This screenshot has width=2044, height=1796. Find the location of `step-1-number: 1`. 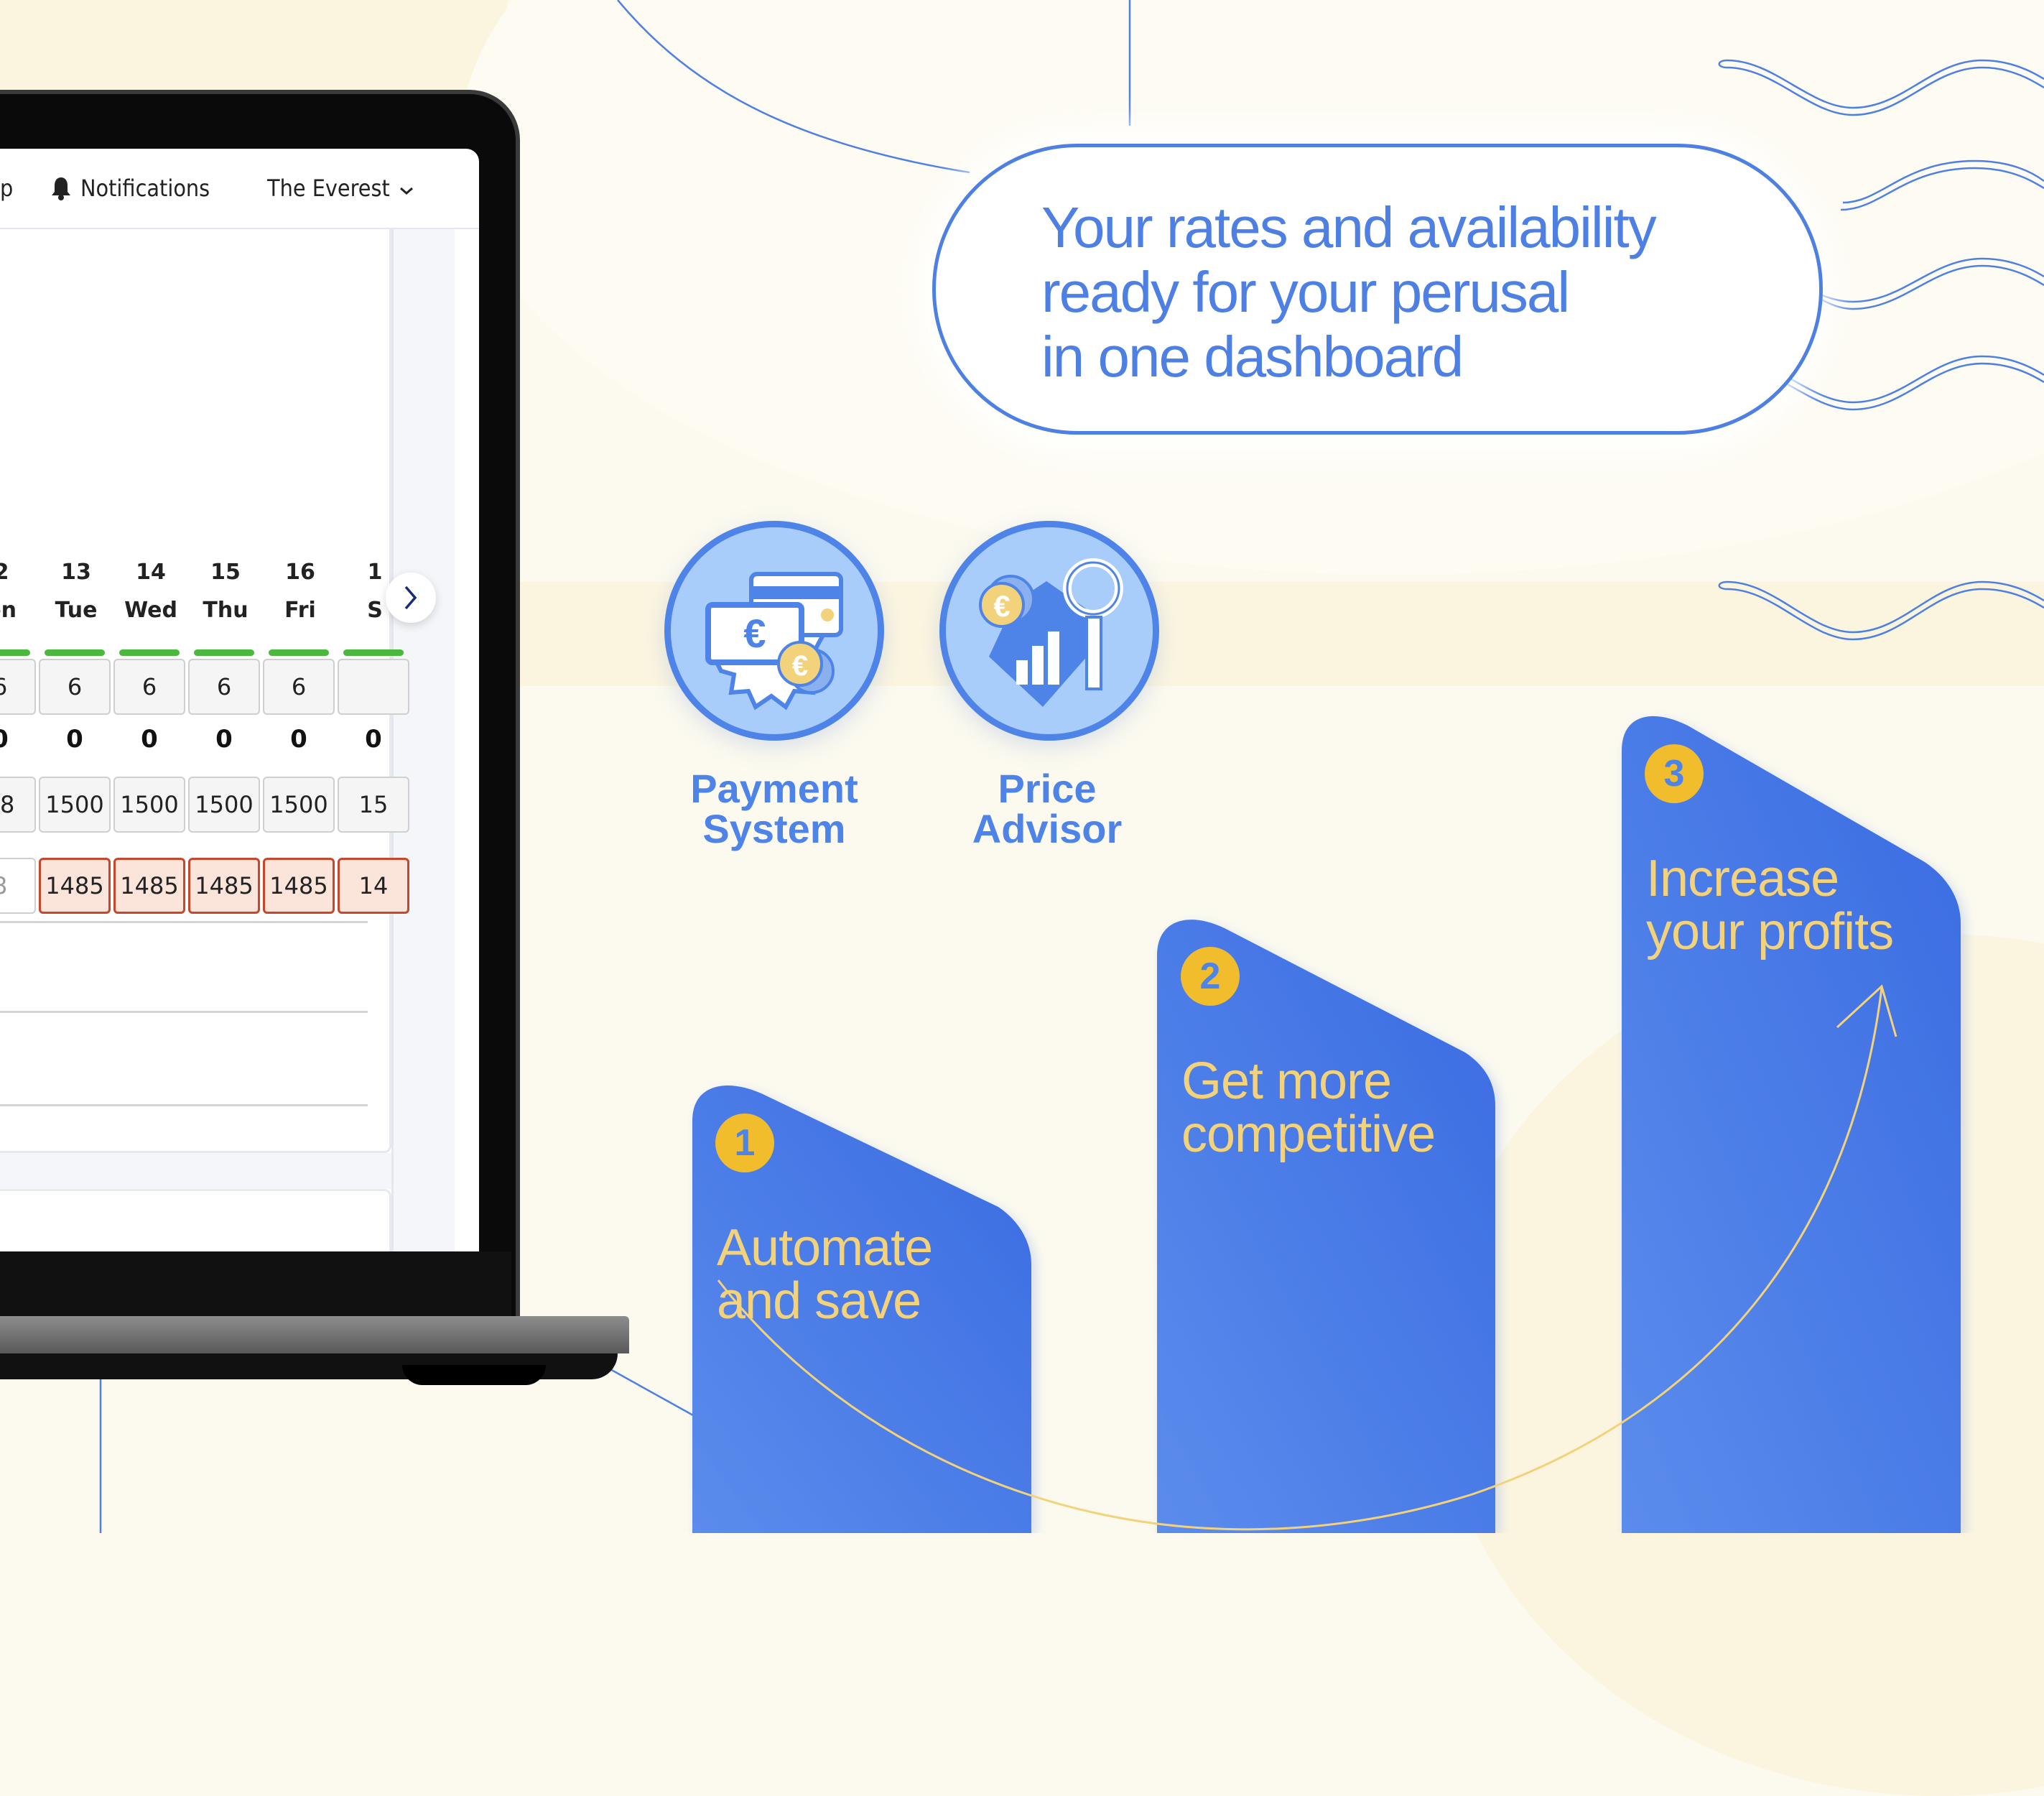

step-1-number: 1 is located at coordinates (744, 1143).